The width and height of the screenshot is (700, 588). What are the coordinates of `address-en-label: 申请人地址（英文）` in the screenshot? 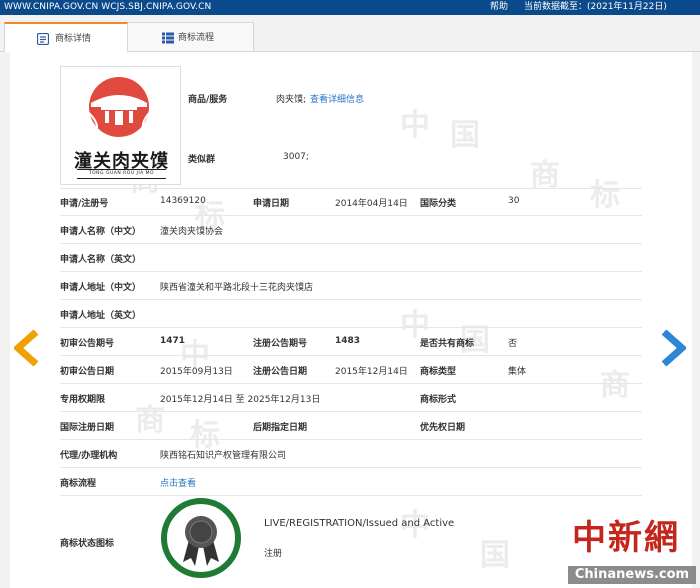 It's located at (101, 316).